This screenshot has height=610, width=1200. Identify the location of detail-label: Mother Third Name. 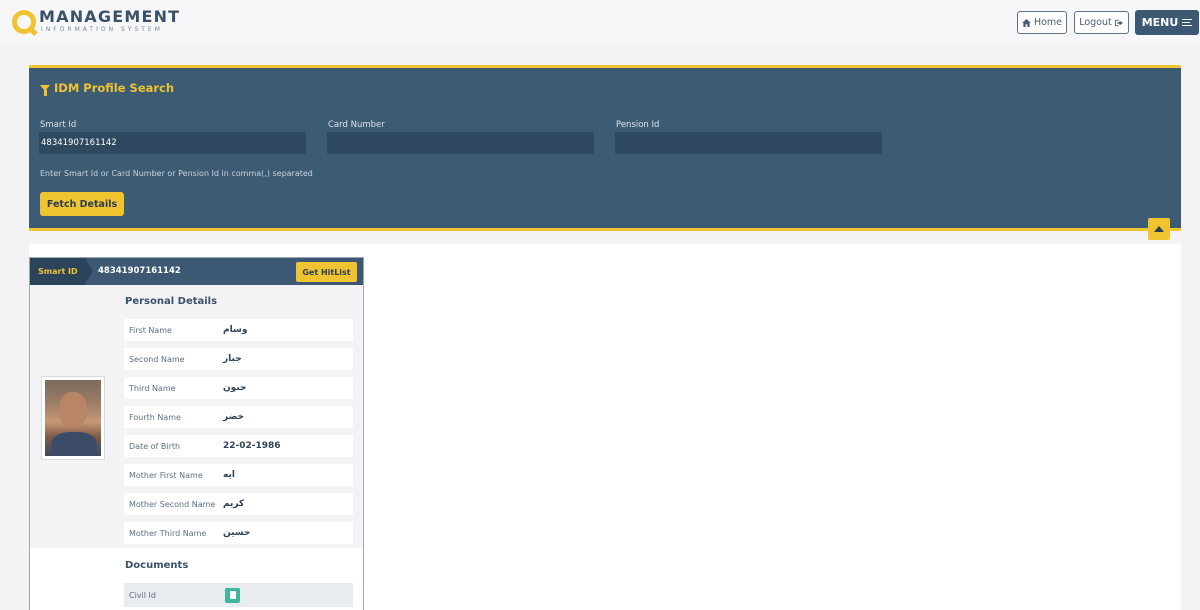
(168, 533).